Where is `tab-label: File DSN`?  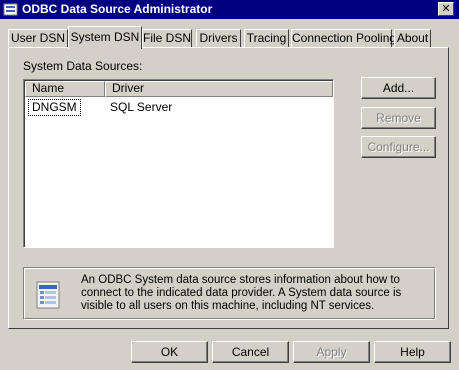
tab-label: File DSN is located at coordinates (167, 38).